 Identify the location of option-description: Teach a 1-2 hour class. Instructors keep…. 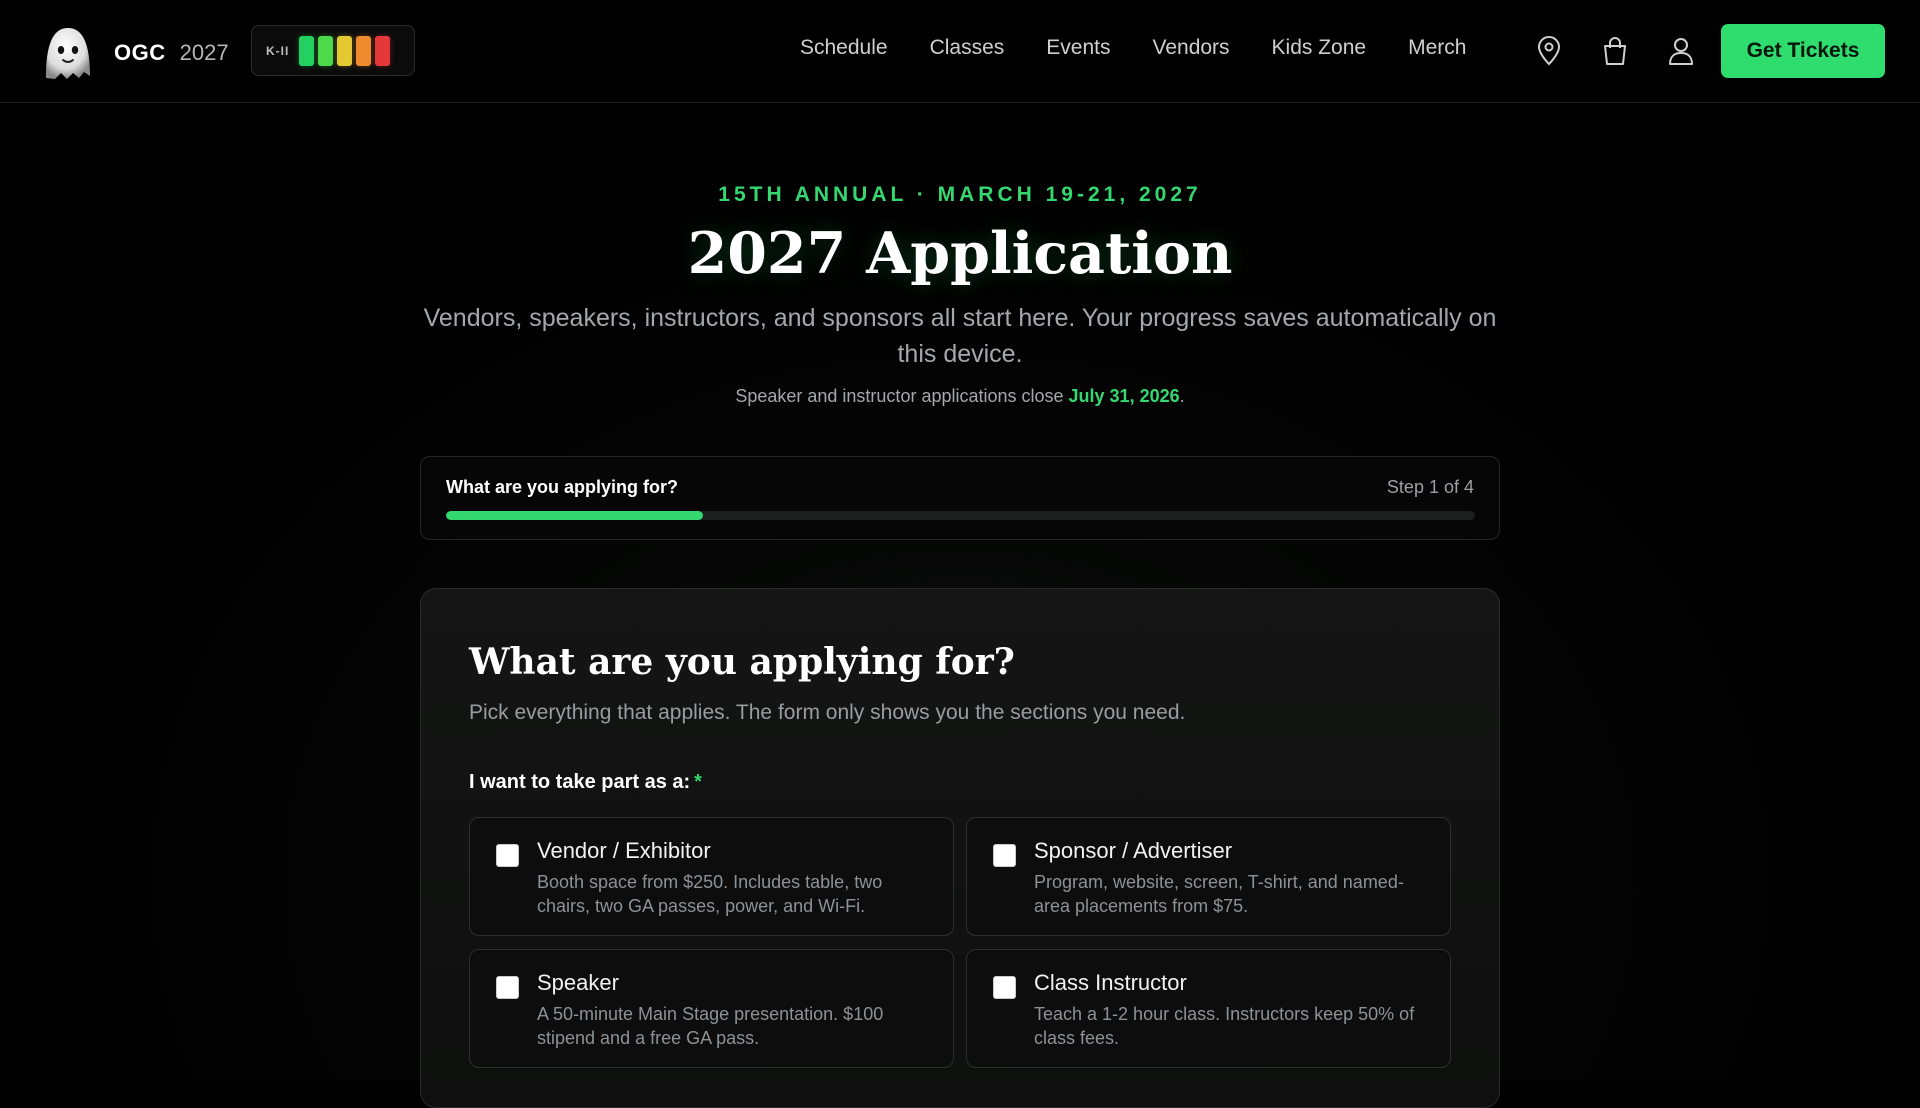
(1224, 1026).